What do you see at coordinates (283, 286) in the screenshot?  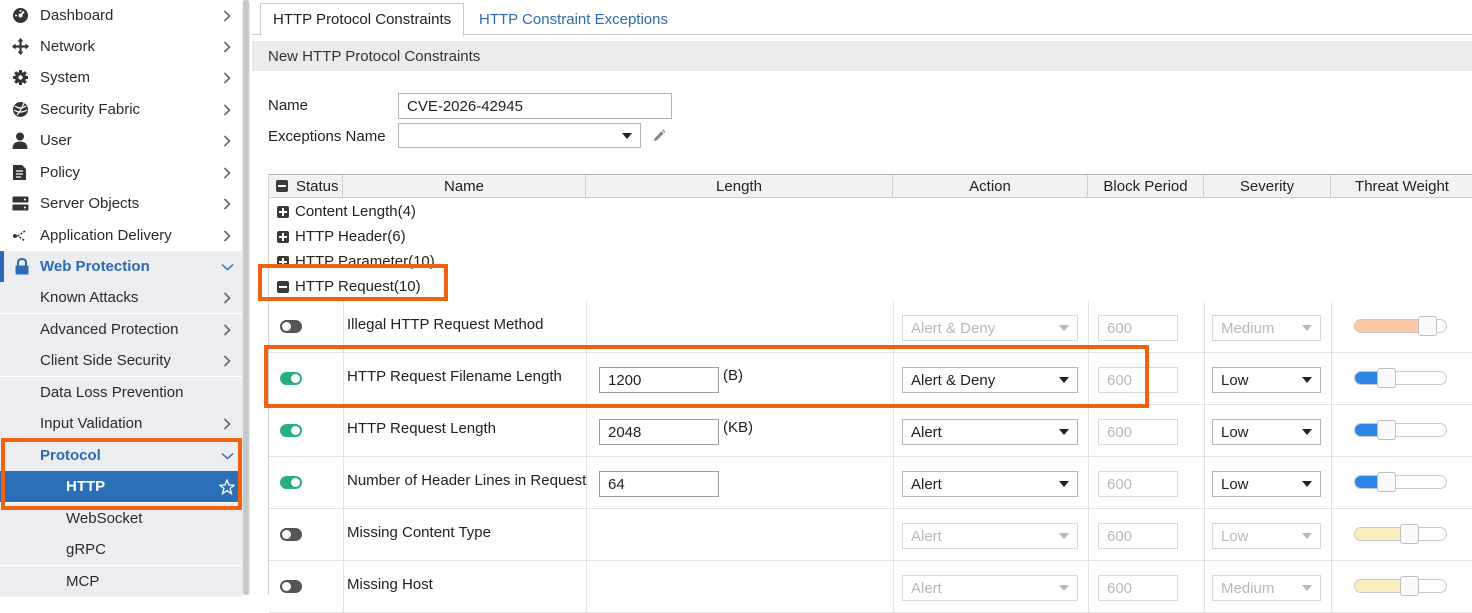 I see `collapse-icon` at bounding box center [283, 286].